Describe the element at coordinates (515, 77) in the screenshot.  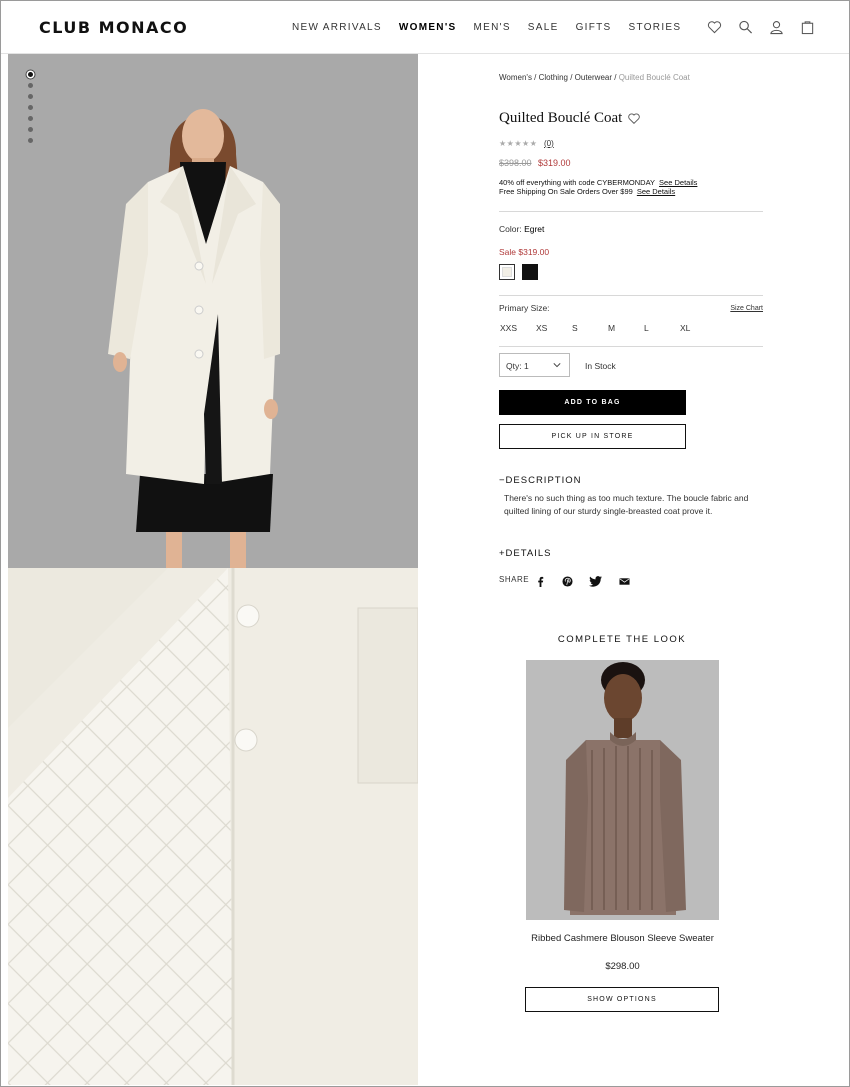
I see `breadcrumb-womens: Women's` at that location.